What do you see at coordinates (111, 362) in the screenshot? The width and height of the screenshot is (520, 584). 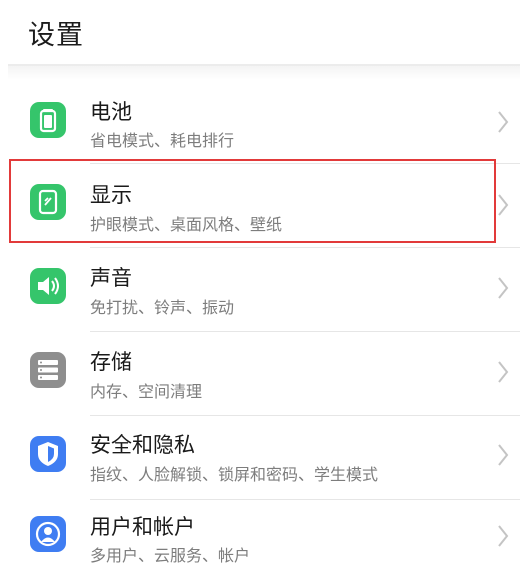 I see `settings-item-storage-label: 存储` at bounding box center [111, 362].